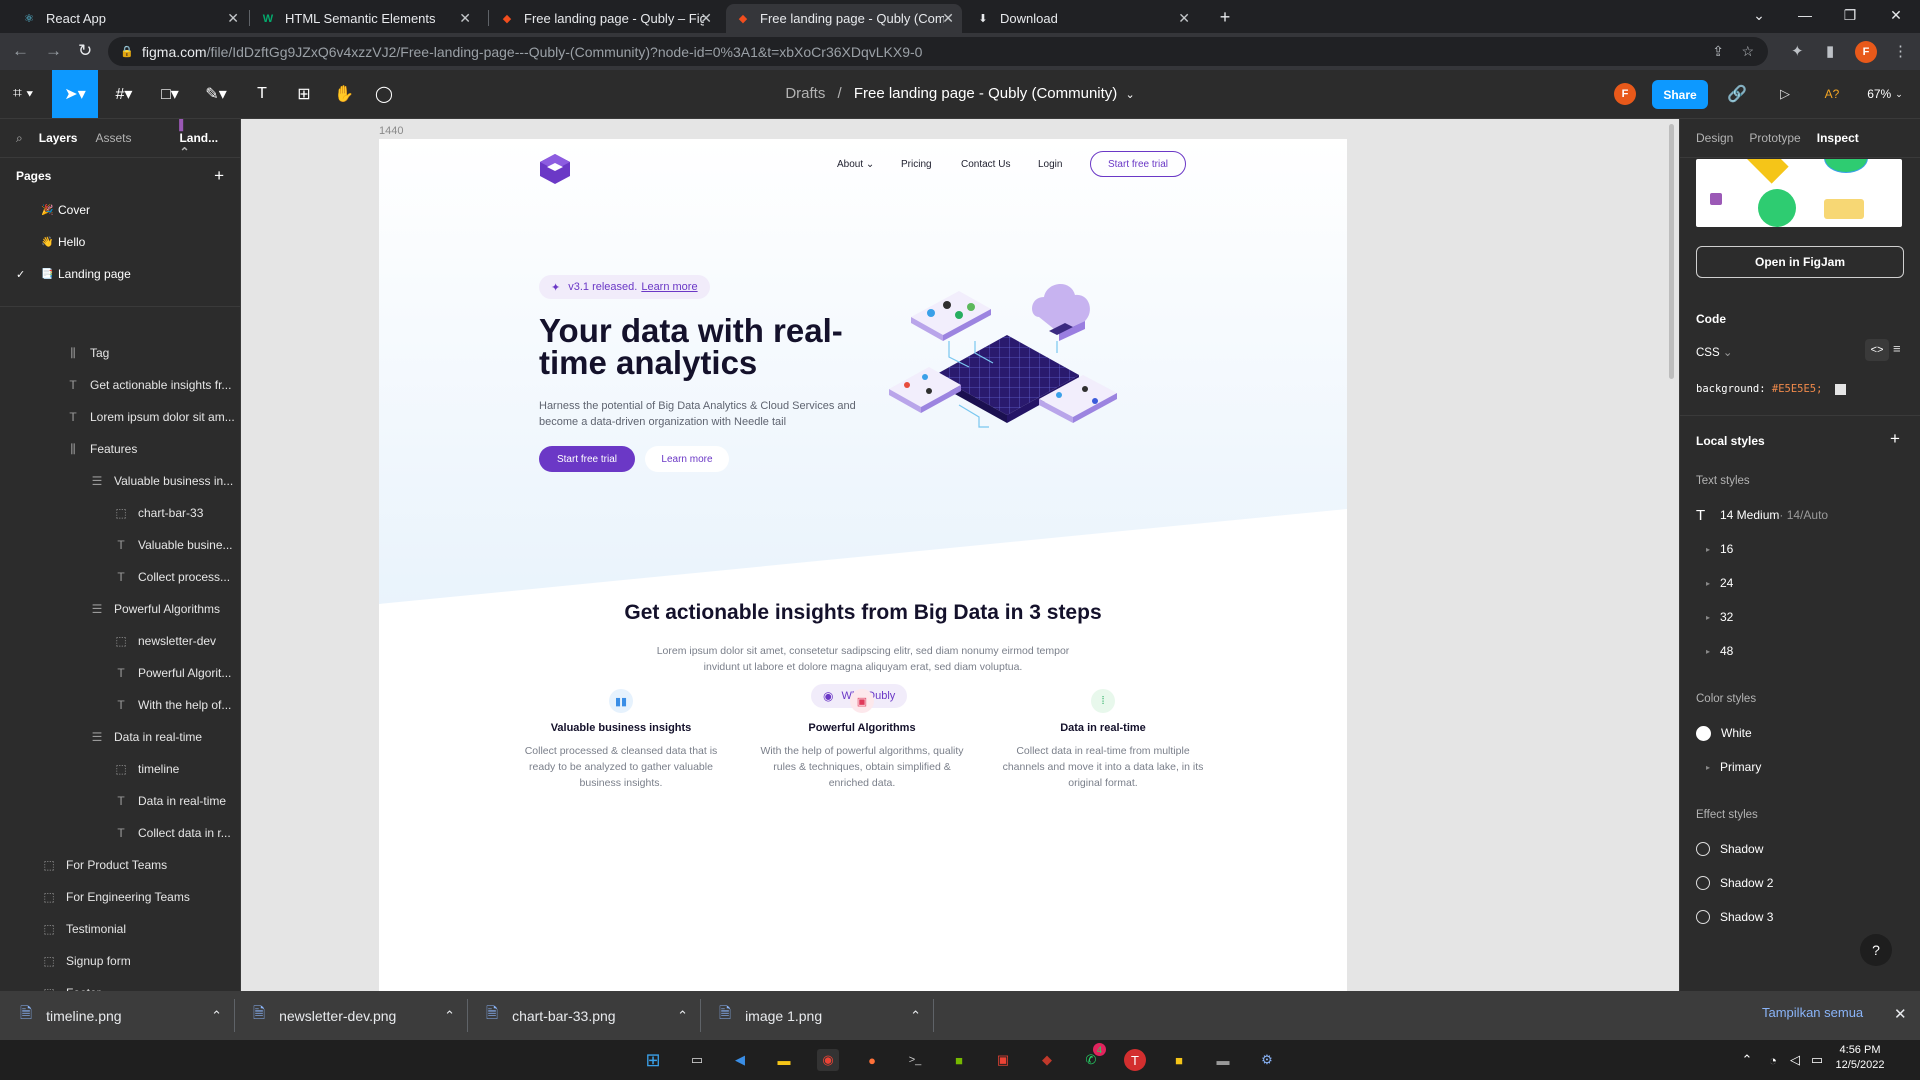 The width and height of the screenshot is (1920, 1080). Describe the element at coordinates (120, 242) in the screenshot. I see `page-item: 👋 Hello` at that location.